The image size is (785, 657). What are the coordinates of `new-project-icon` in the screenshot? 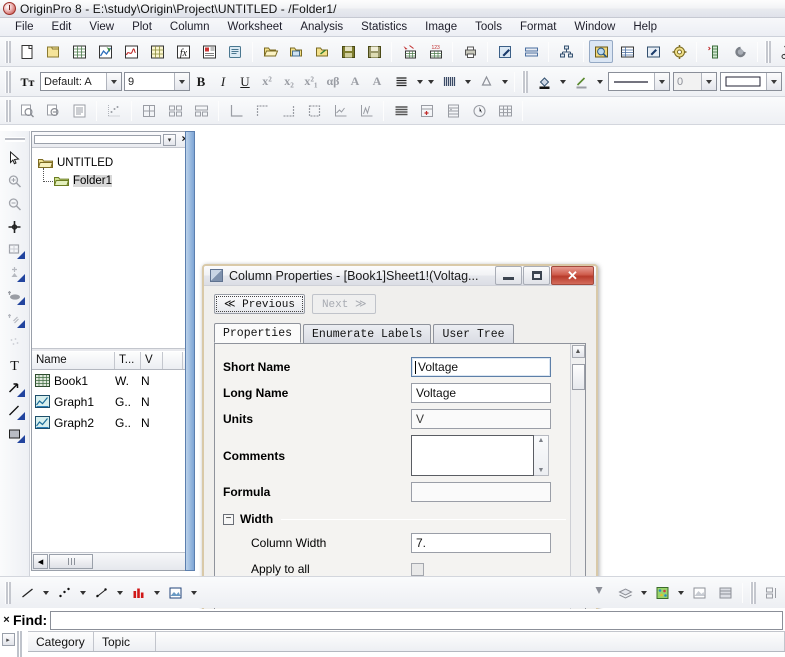 It's located at (27, 51).